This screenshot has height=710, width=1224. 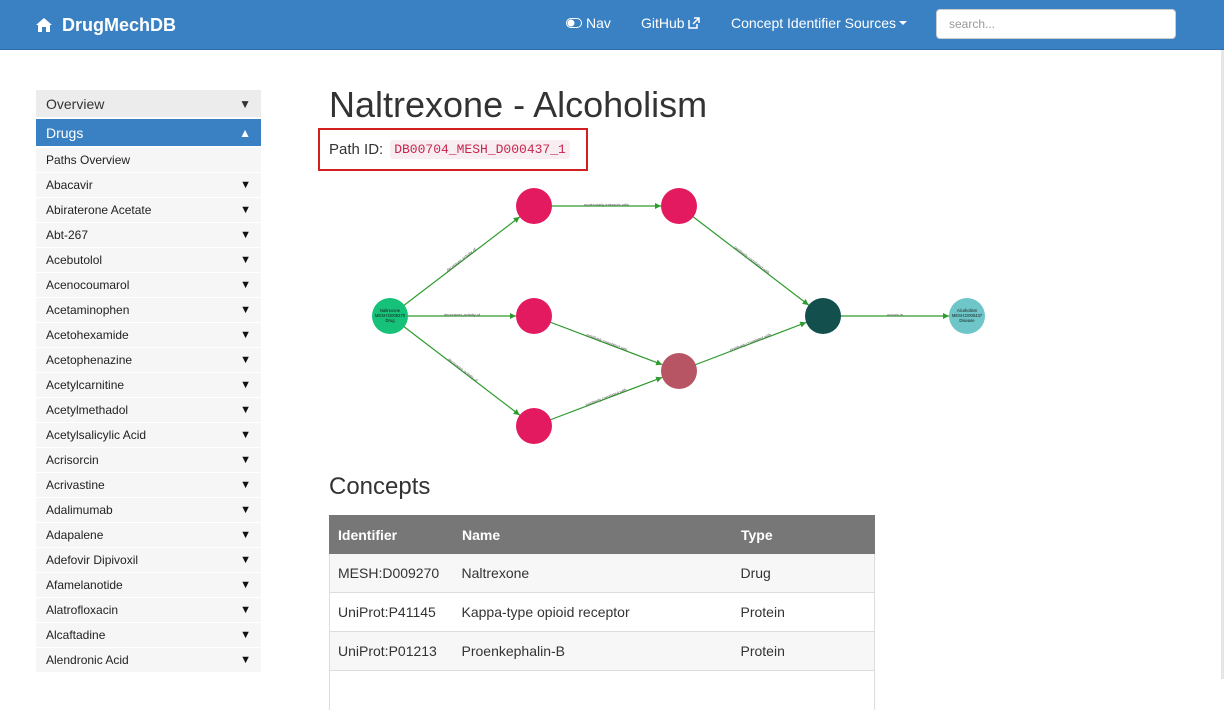 What do you see at coordinates (88, 285) in the screenshot?
I see `sidebar-item-label: Acenocoumarol` at bounding box center [88, 285].